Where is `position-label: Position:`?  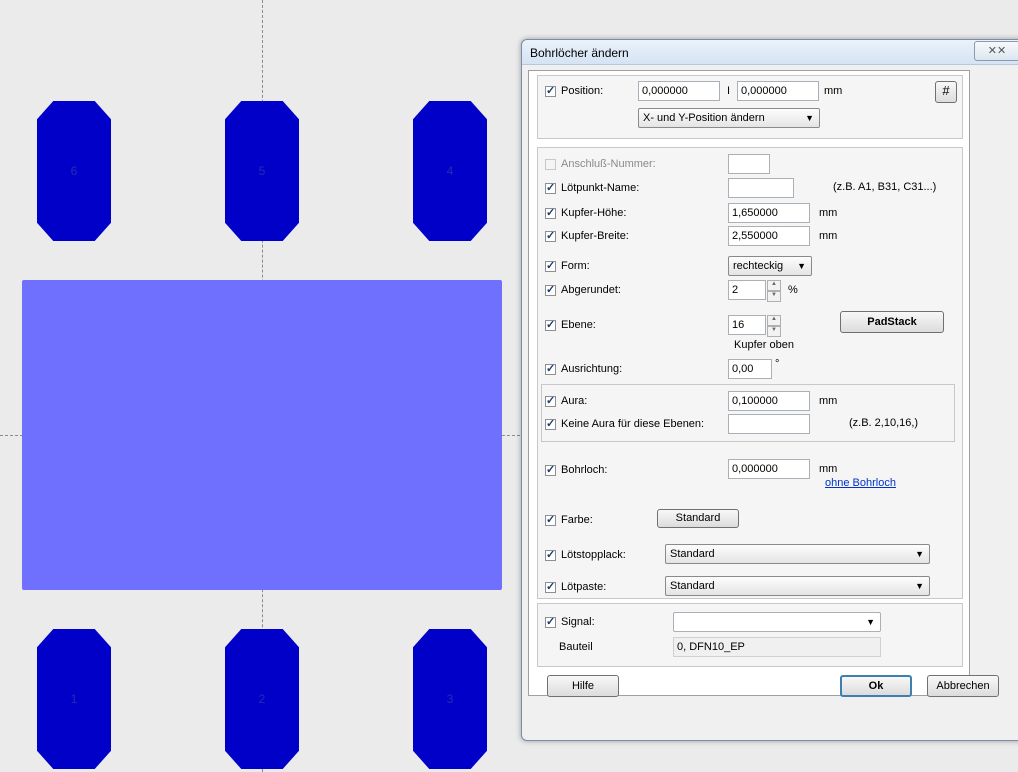
position-label: Position: is located at coordinates (582, 91).